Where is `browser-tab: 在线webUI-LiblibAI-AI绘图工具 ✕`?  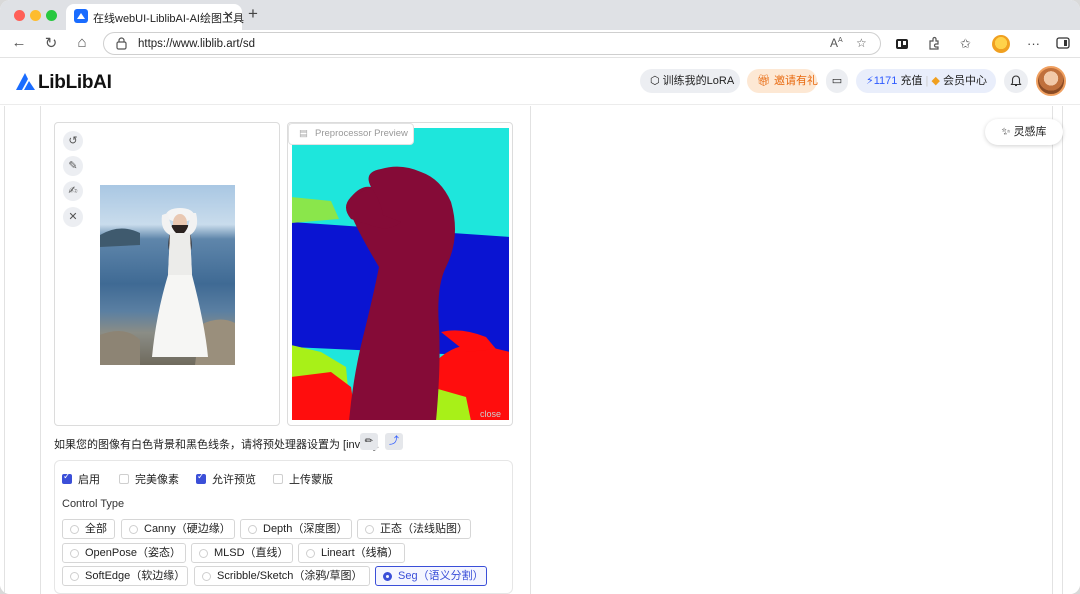 browser-tab: 在线webUI-LiblibAI-AI绘图工具 ✕ is located at coordinates (155, 17).